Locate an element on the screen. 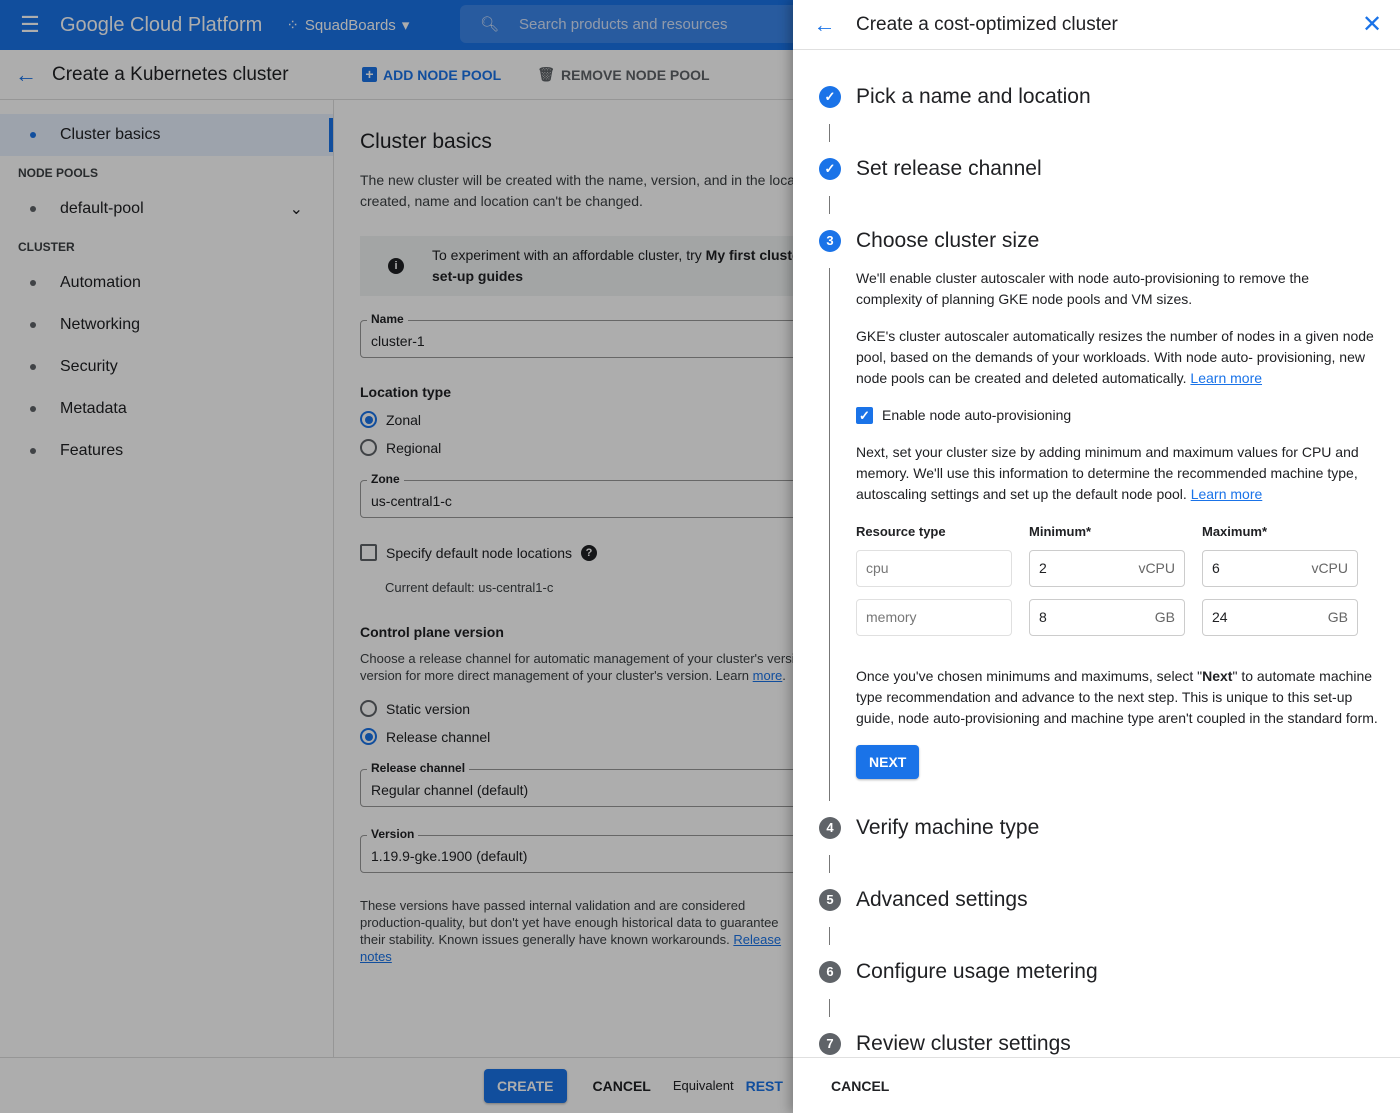 The image size is (1400, 1113). drawer-cancel-button: CANCEL is located at coordinates (860, 1086).